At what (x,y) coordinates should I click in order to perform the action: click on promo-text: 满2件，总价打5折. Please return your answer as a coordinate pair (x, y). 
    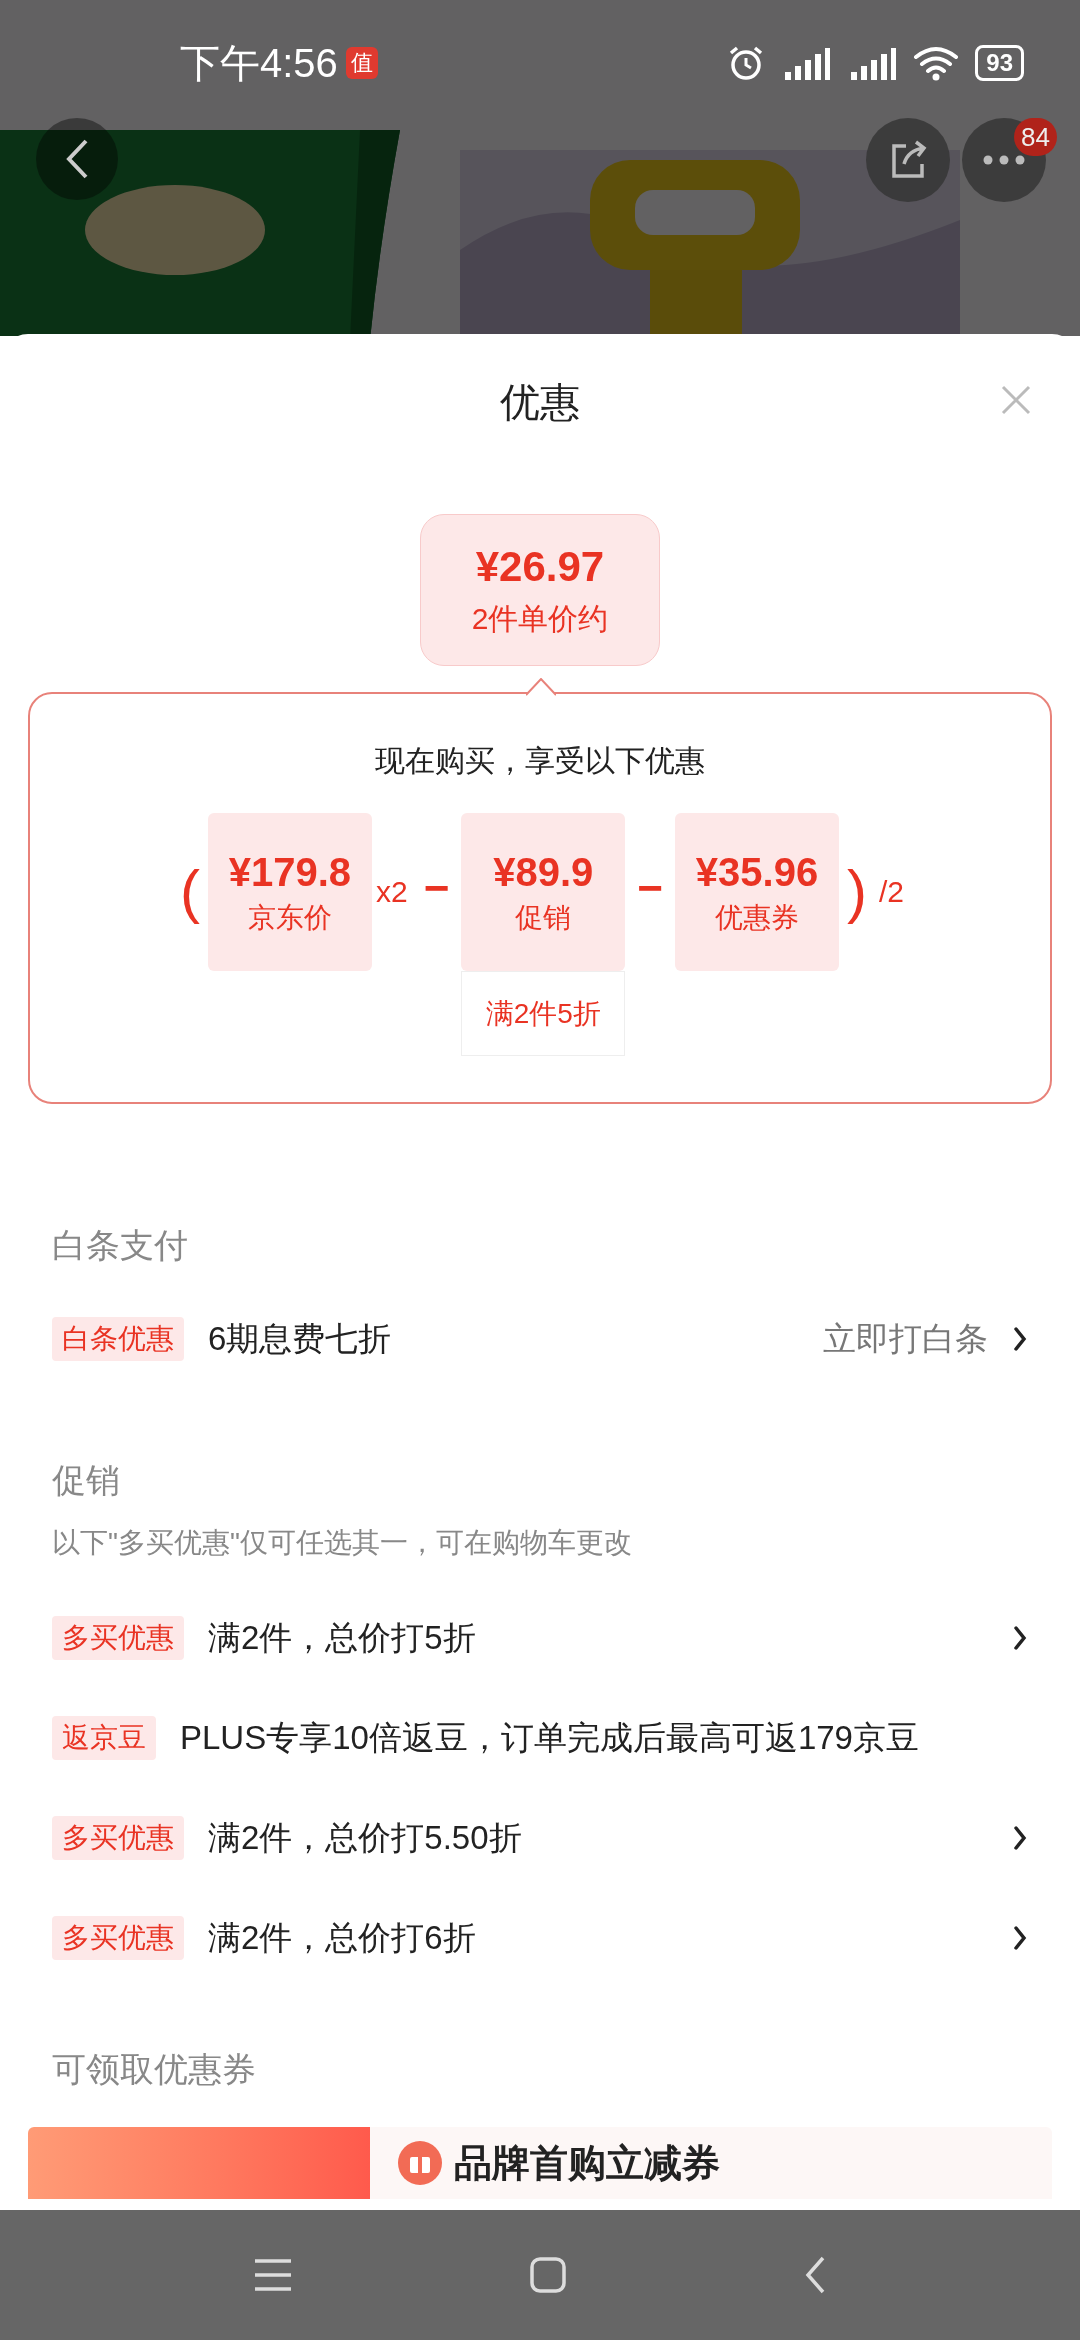
    Looking at the image, I should click on (342, 1638).